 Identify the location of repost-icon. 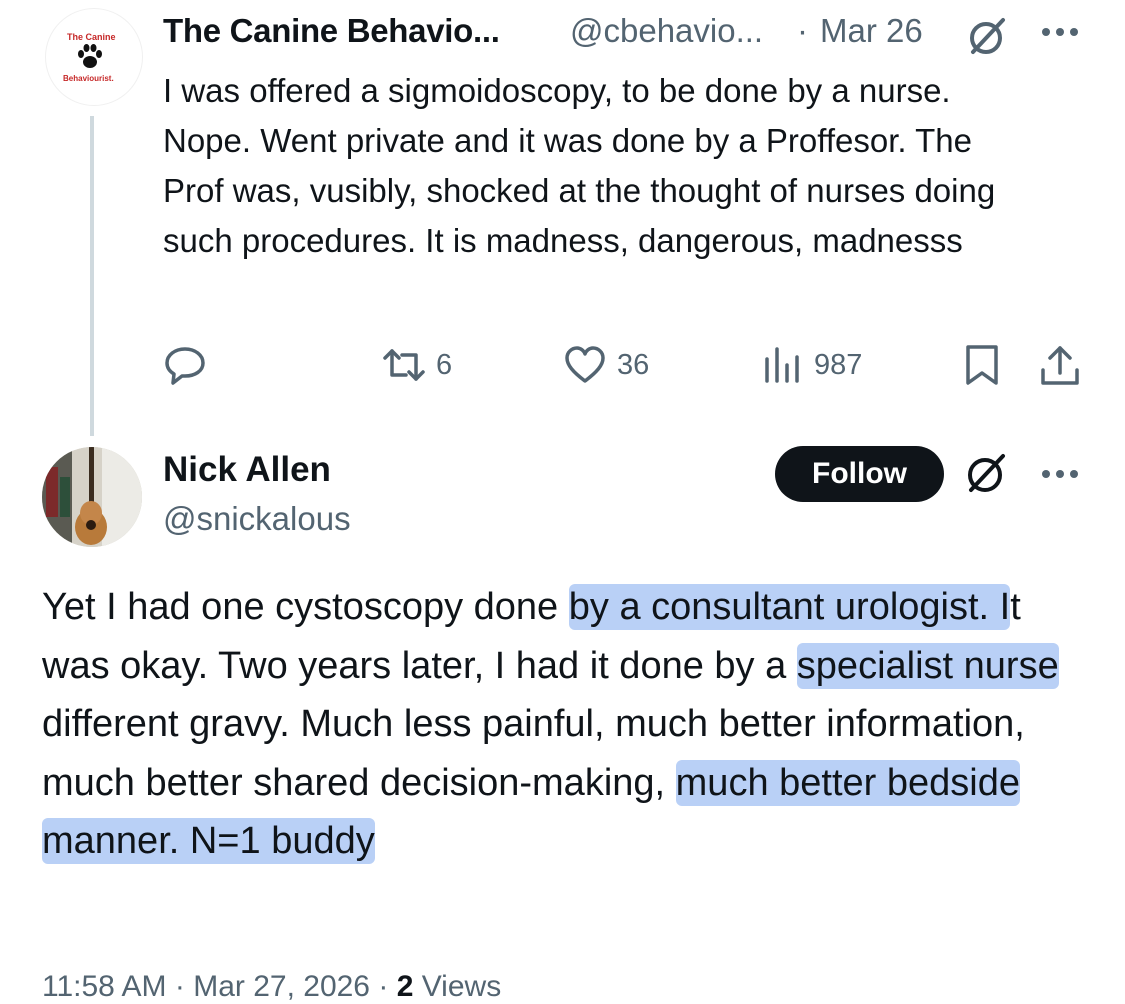
(404, 365).